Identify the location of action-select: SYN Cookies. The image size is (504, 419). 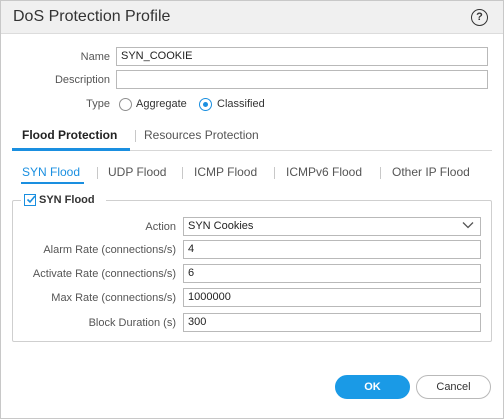
(332, 226).